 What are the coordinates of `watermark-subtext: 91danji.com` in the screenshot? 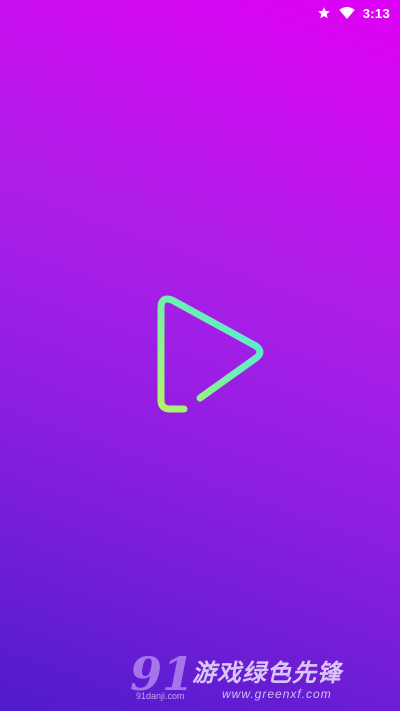 It's located at (160, 696).